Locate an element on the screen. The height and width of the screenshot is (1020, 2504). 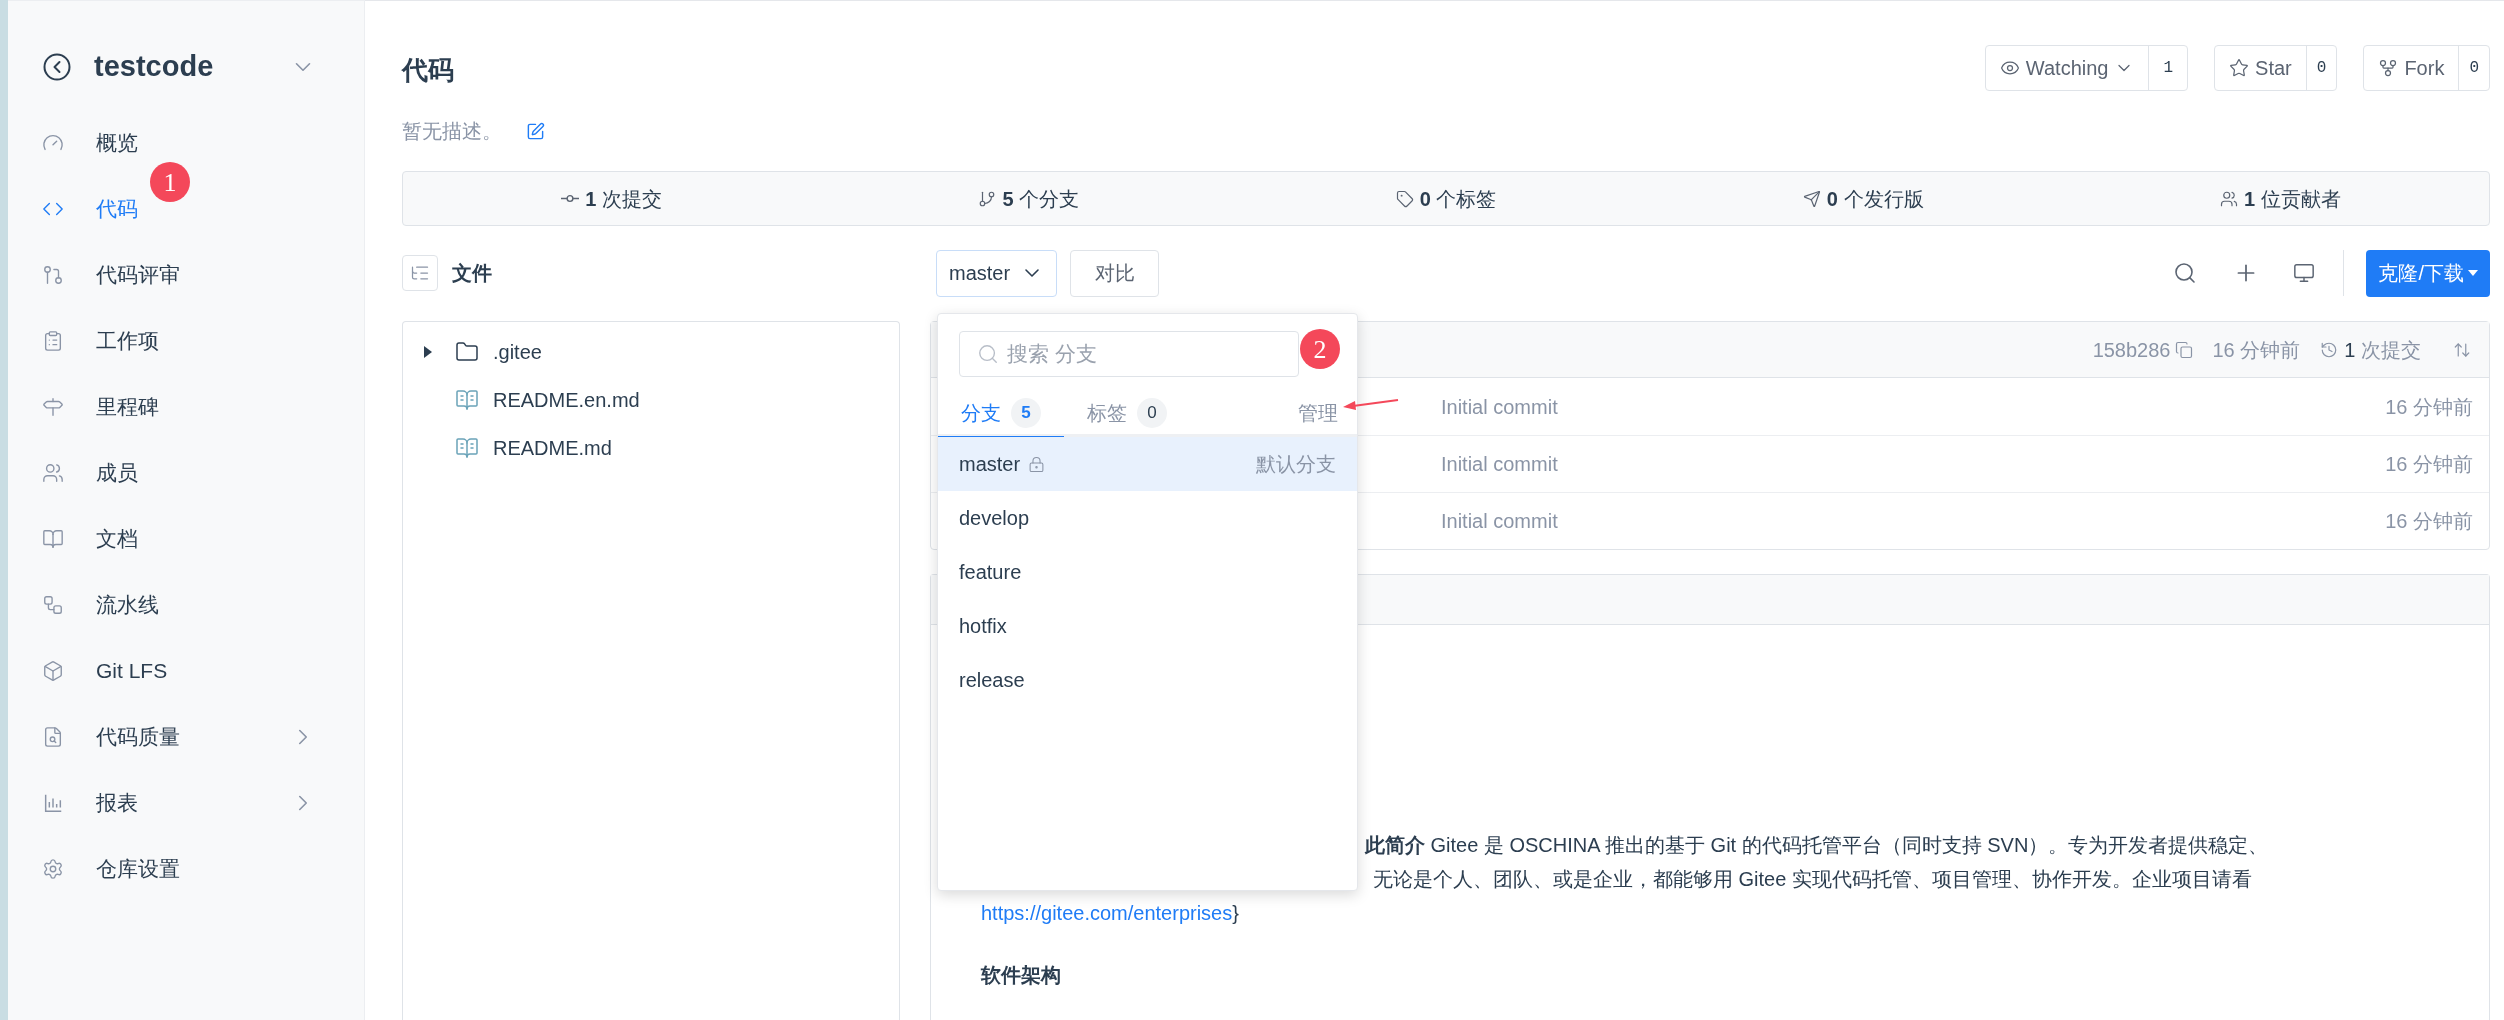
sidebar-item: Git LFS is located at coordinates (132, 671).